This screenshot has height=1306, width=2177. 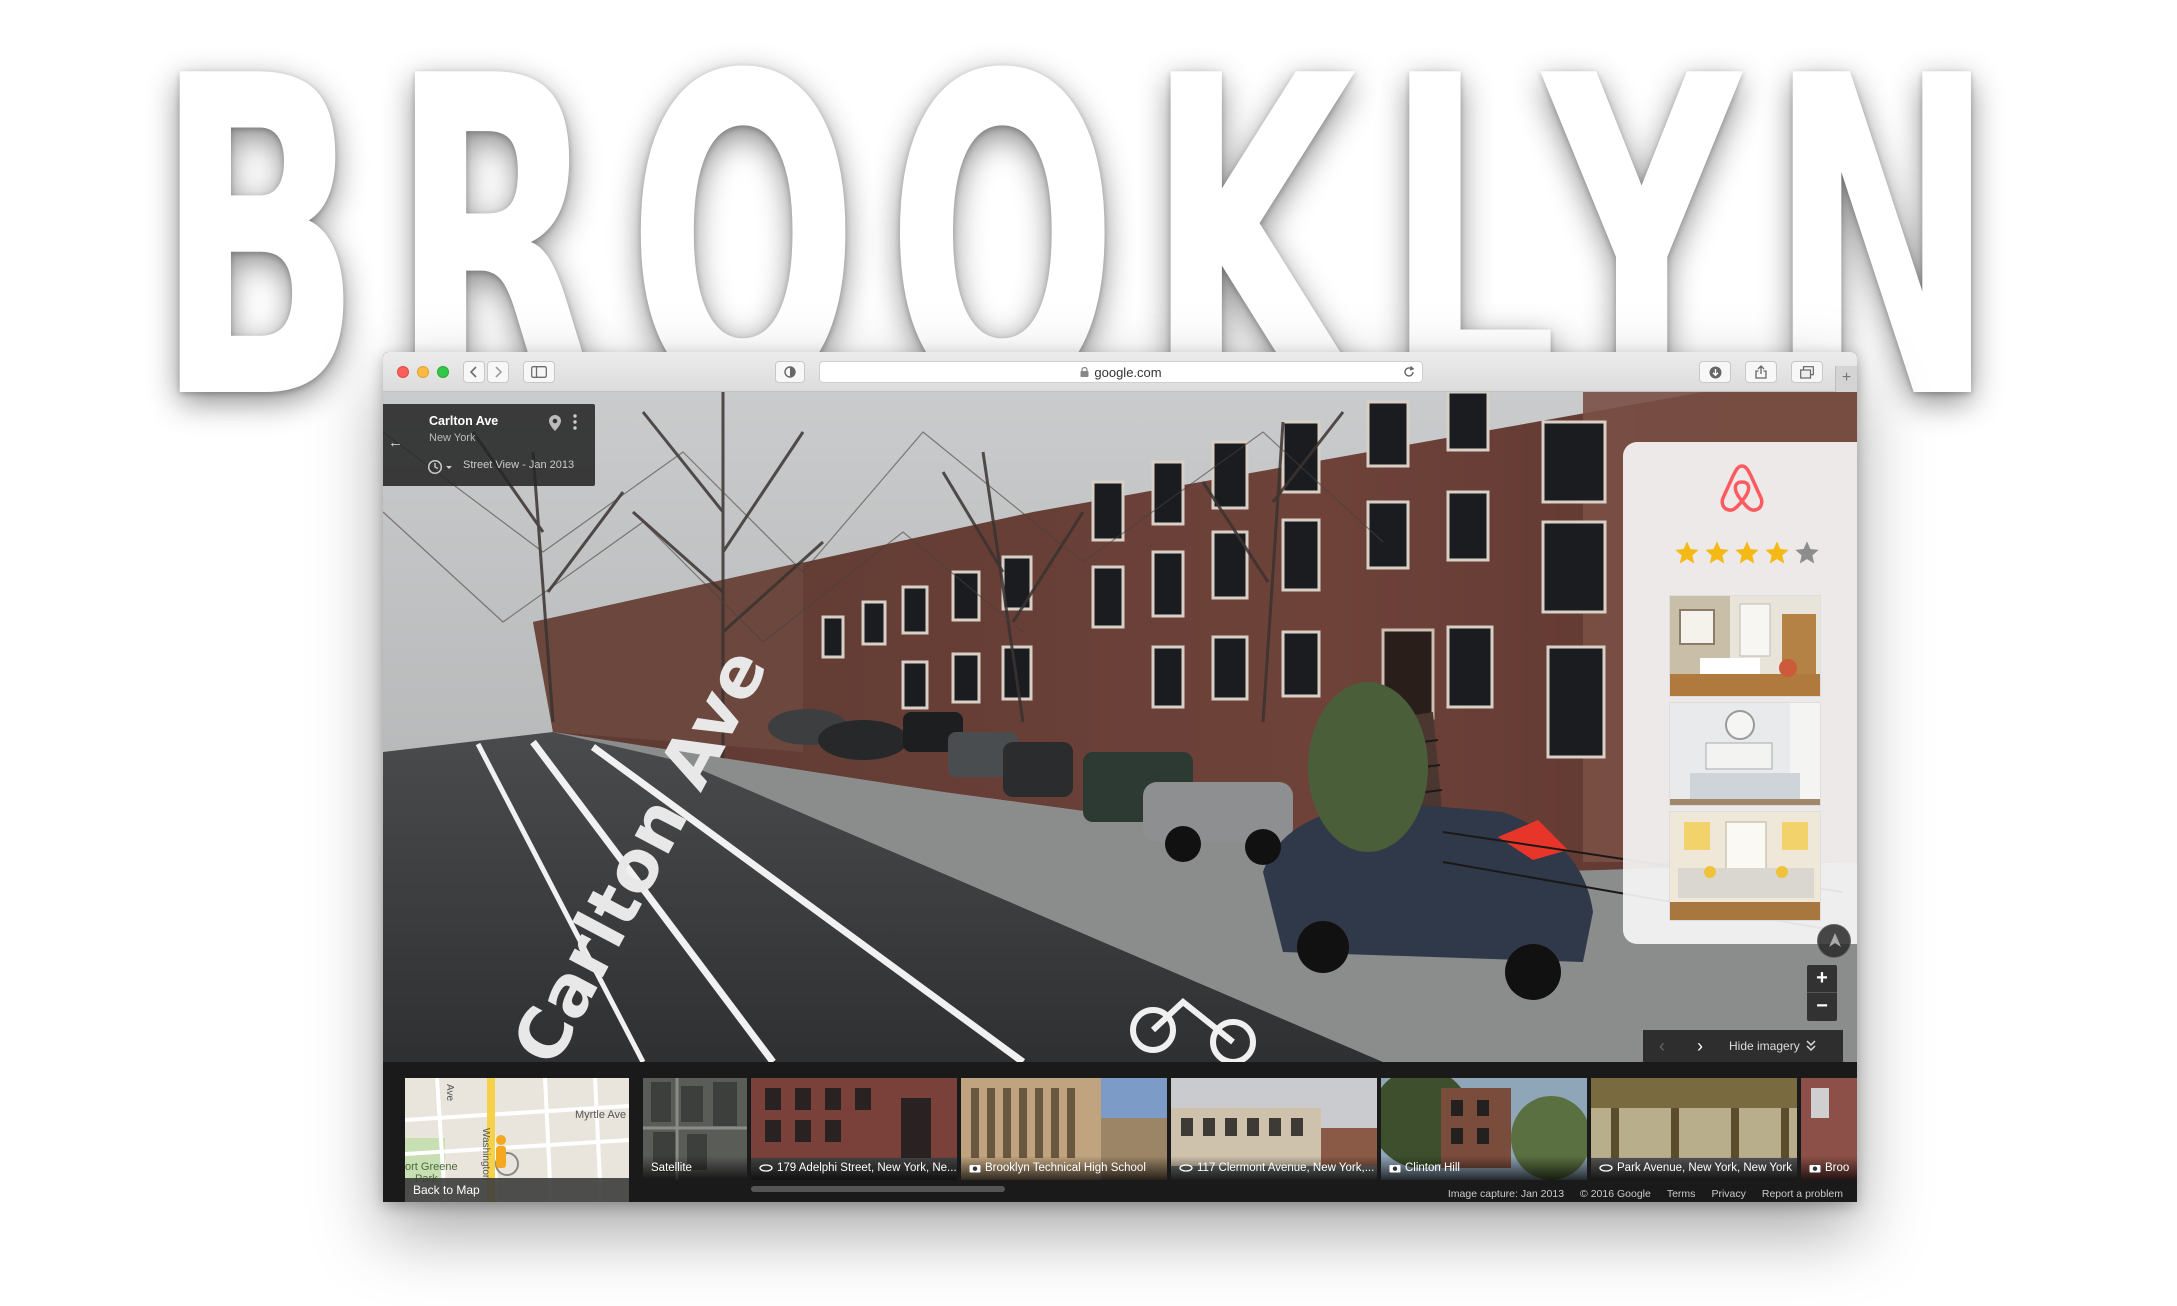 I want to click on capture-date-label: Street View - Jan 2013, so click(x=519, y=465).